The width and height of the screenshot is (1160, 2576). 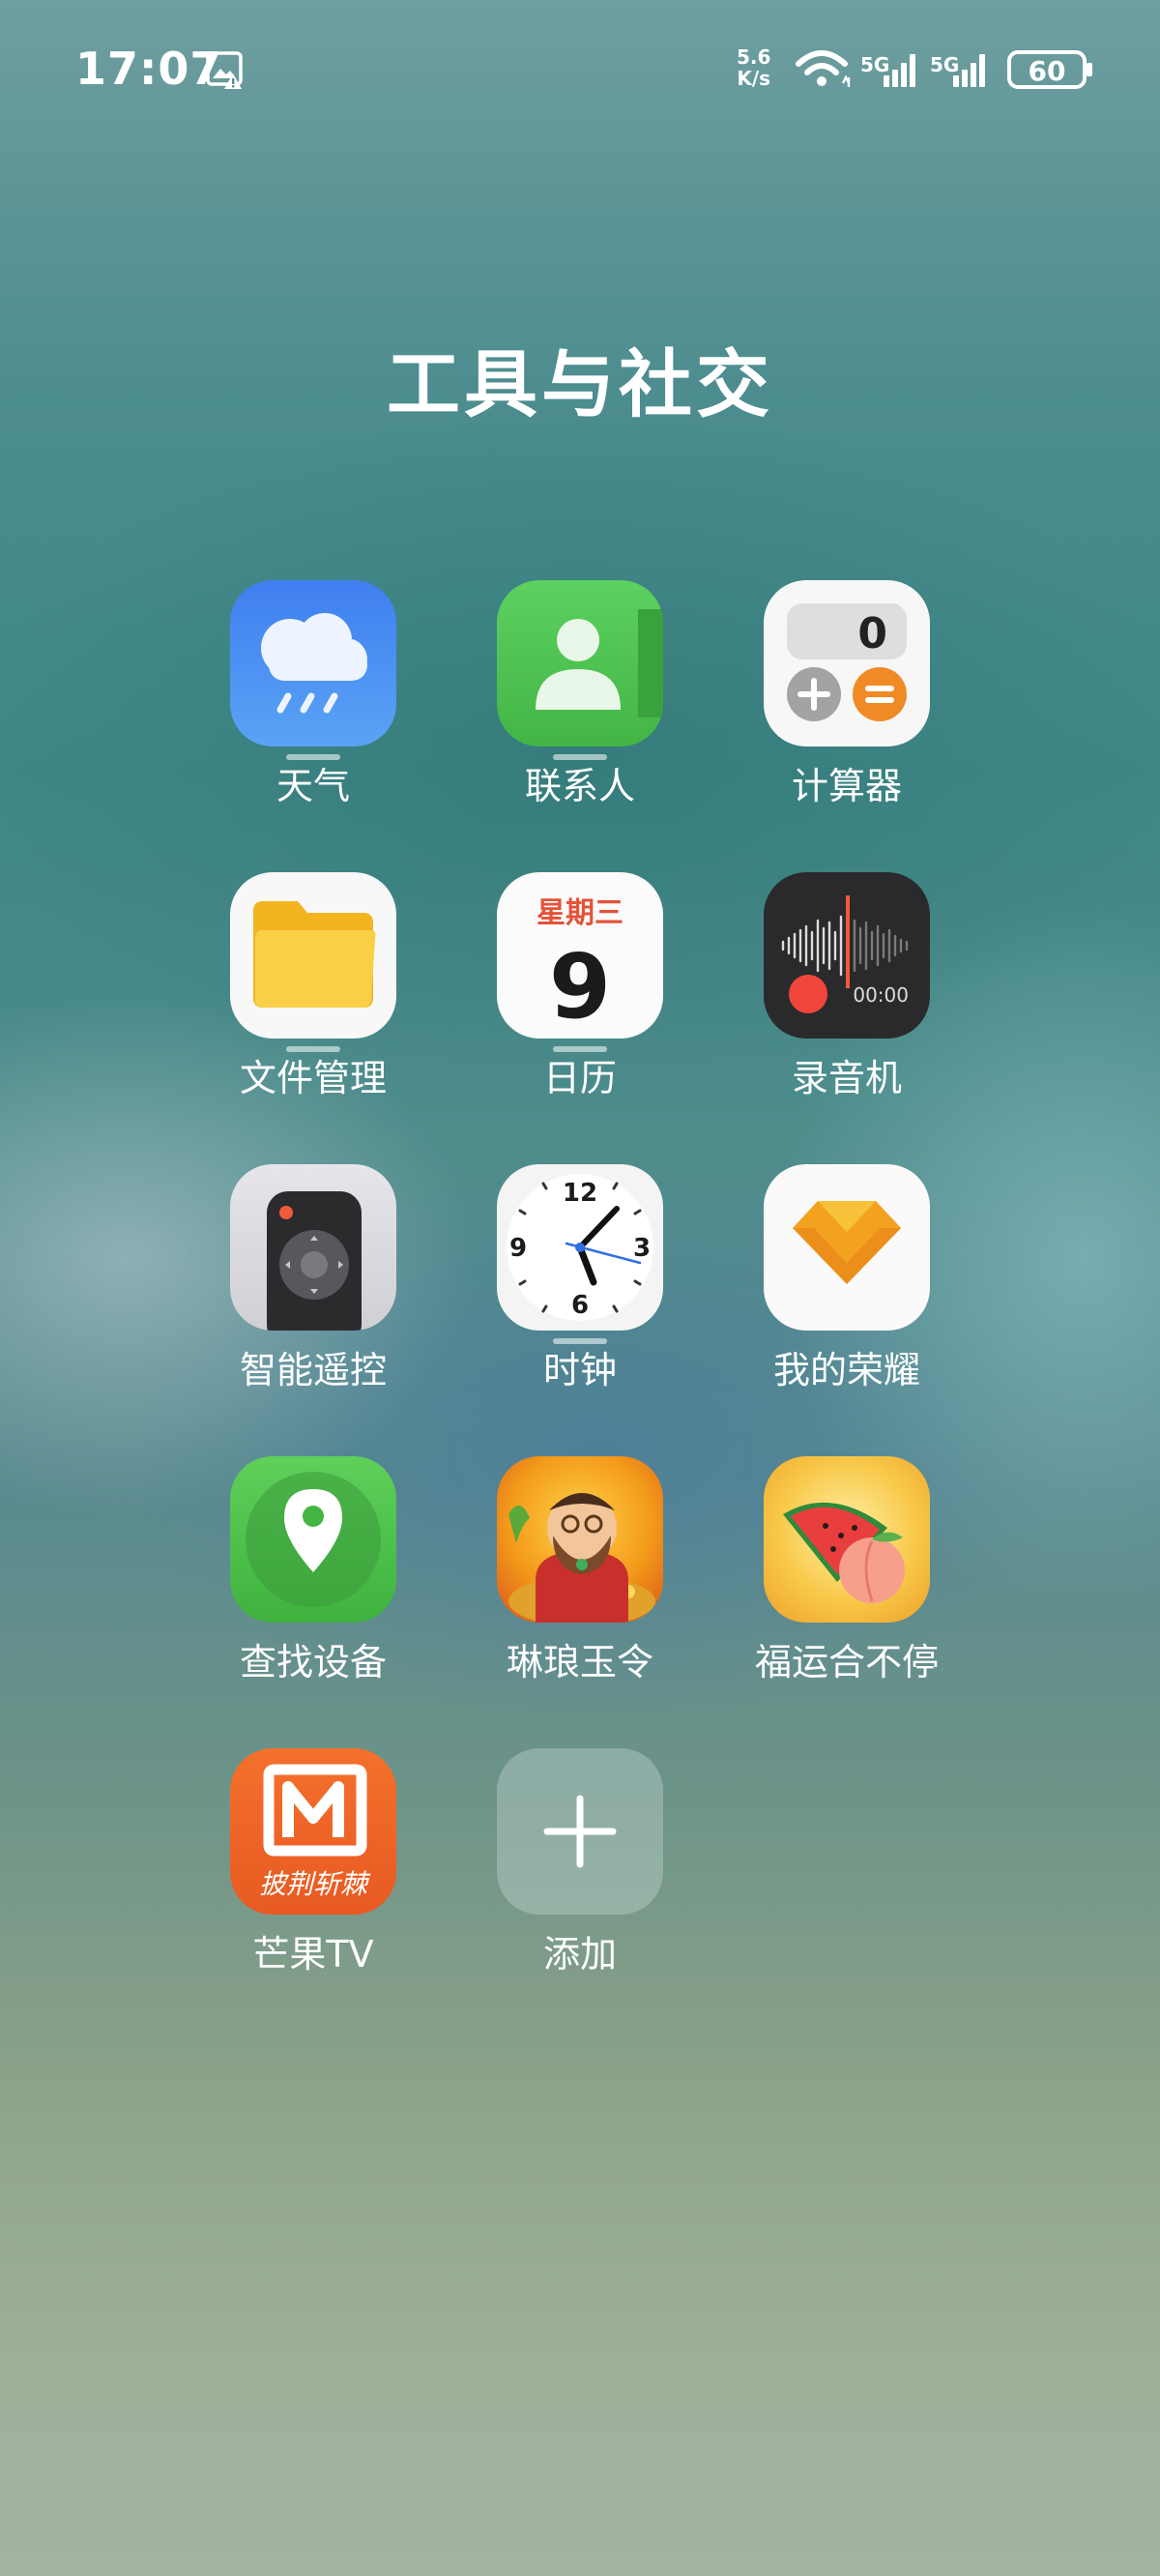 What do you see at coordinates (944, 64) in the screenshot?
I see `signal-2-label: 5G` at bounding box center [944, 64].